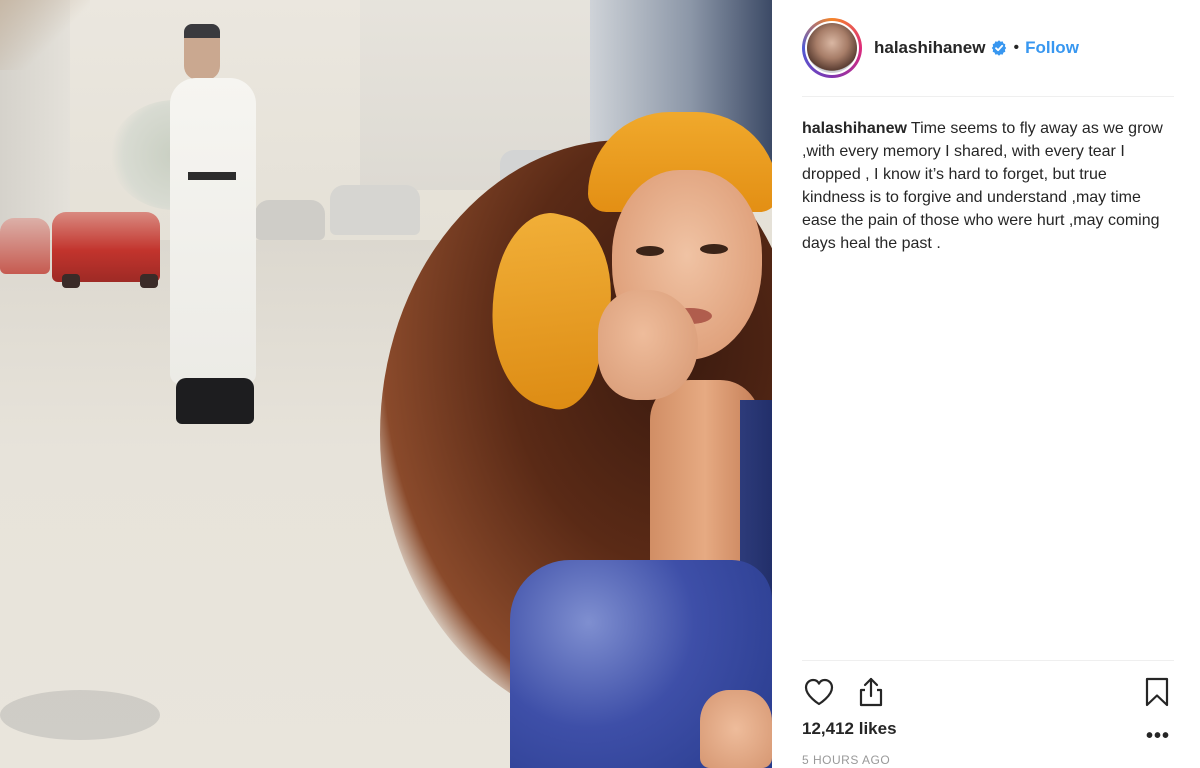 The height and width of the screenshot is (768, 1200). I want to click on story-ring, so click(832, 48).